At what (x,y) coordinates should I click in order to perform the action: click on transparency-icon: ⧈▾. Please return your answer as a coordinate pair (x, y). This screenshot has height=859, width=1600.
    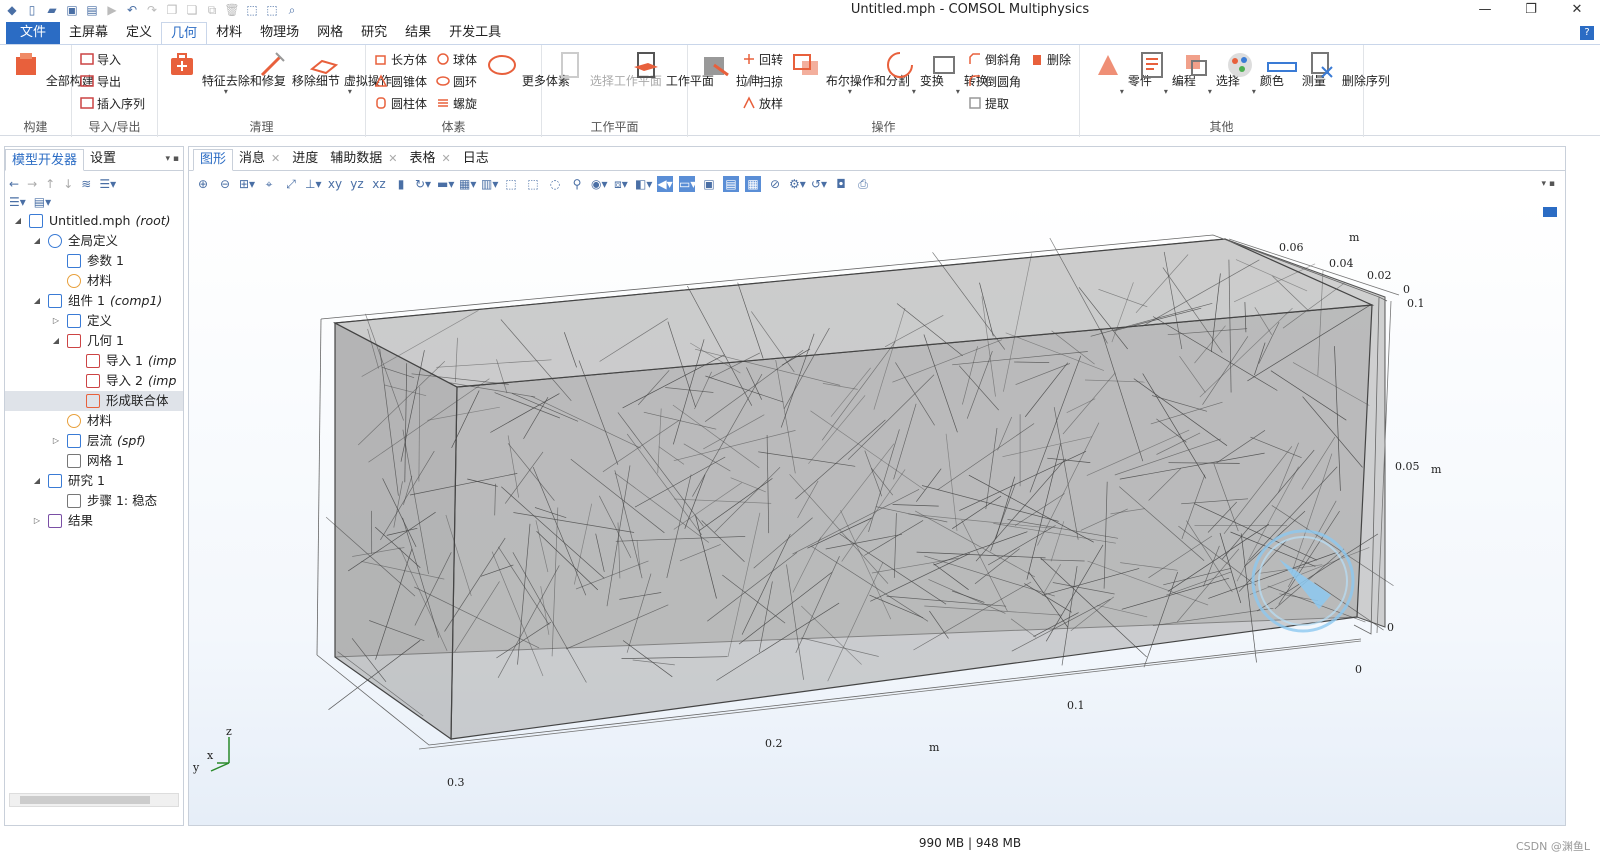
    Looking at the image, I should click on (621, 184).